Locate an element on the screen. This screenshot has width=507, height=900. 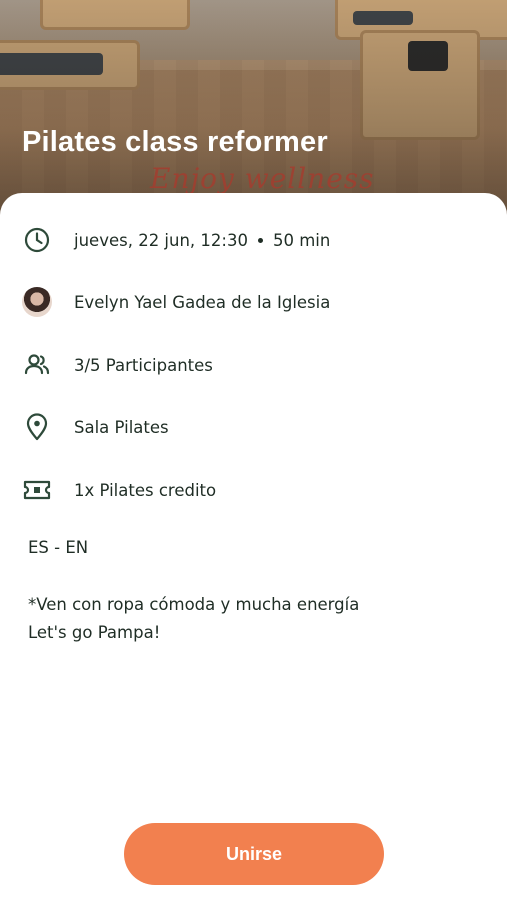
people-icon is located at coordinates (37, 365).